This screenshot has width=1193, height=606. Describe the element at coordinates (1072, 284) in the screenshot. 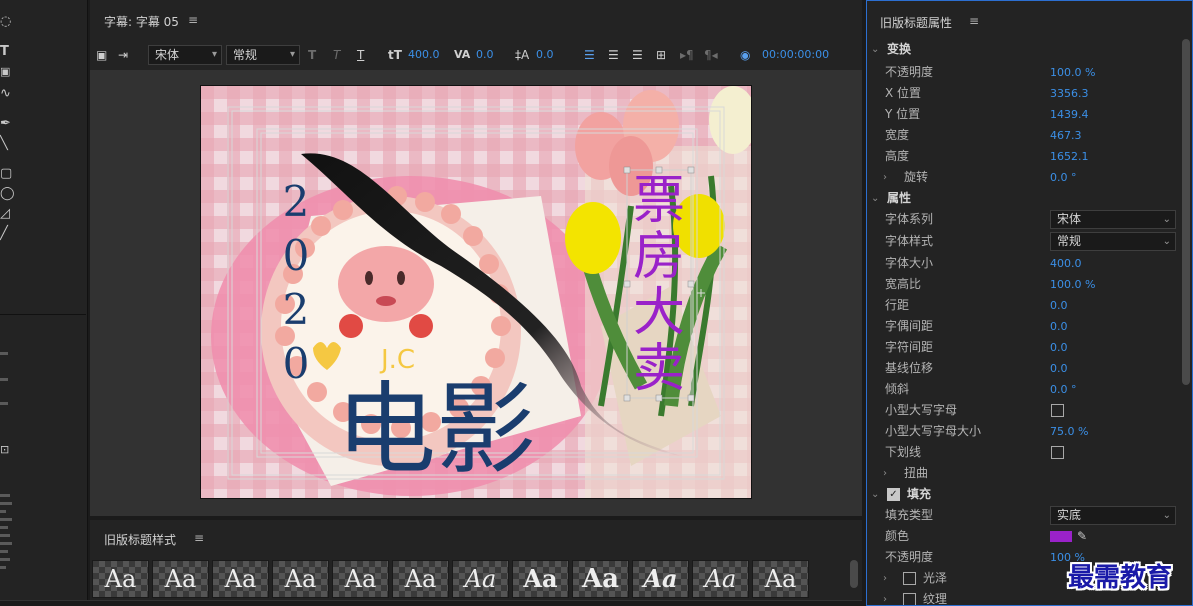

I see `aspect-value: 100.0 %` at that location.